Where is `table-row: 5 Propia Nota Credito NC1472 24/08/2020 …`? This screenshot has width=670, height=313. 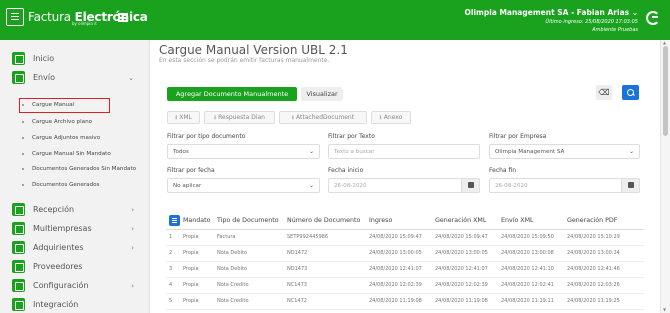 table-row: 5 Propia Nota Credito NC1472 24/08/2020 … is located at coordinates (405, 301).